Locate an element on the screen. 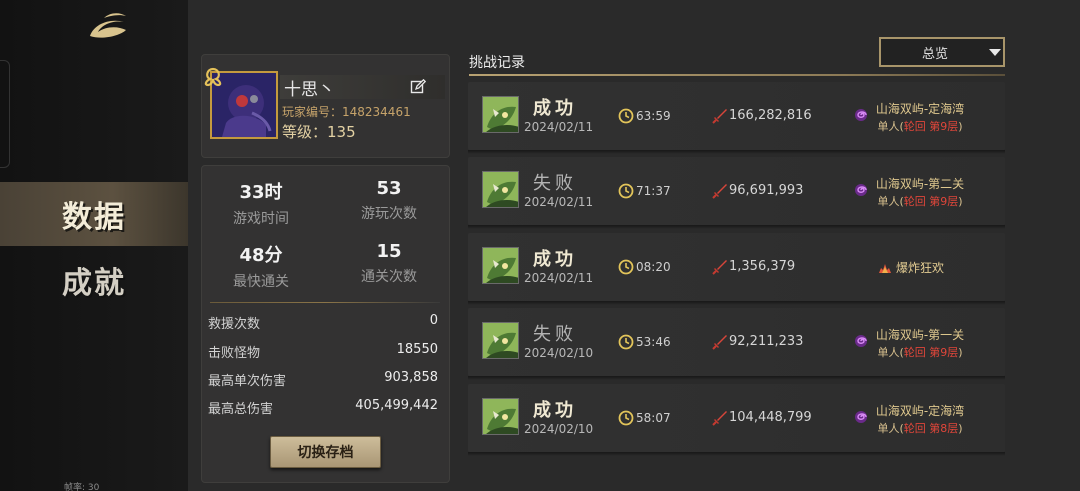 This screenshot has width=1080, height=491. clear-time: 58:07 is located at coordinates (653, 418).